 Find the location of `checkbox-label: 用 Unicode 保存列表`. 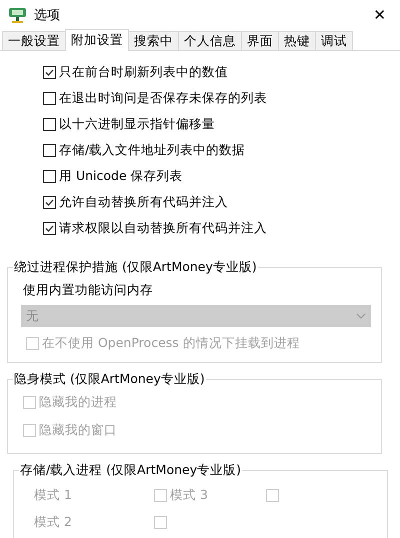

checkbox-label: 用 Unicode 保存列表 is located at coordinates (121, 176).